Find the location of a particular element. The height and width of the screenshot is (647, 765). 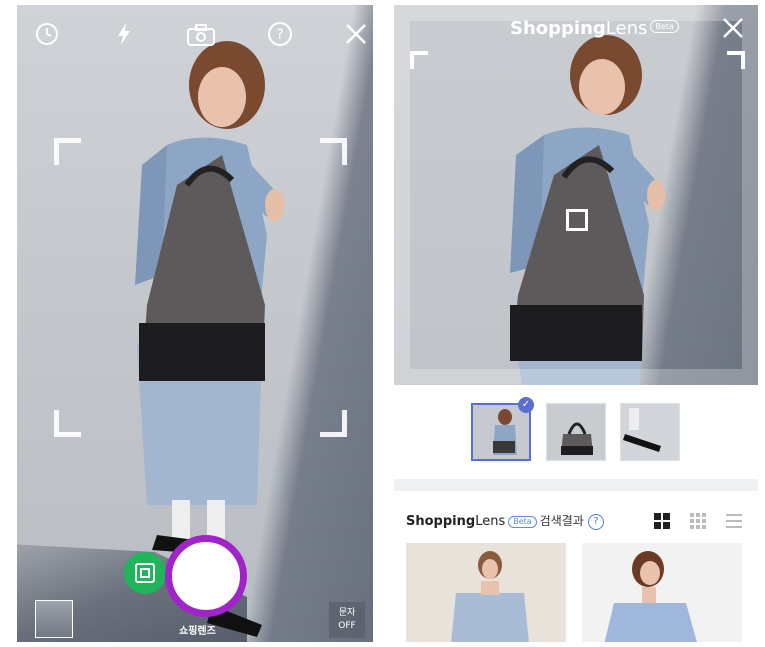

camera-top-toolbar: ? is located at coordinates (195, 34).